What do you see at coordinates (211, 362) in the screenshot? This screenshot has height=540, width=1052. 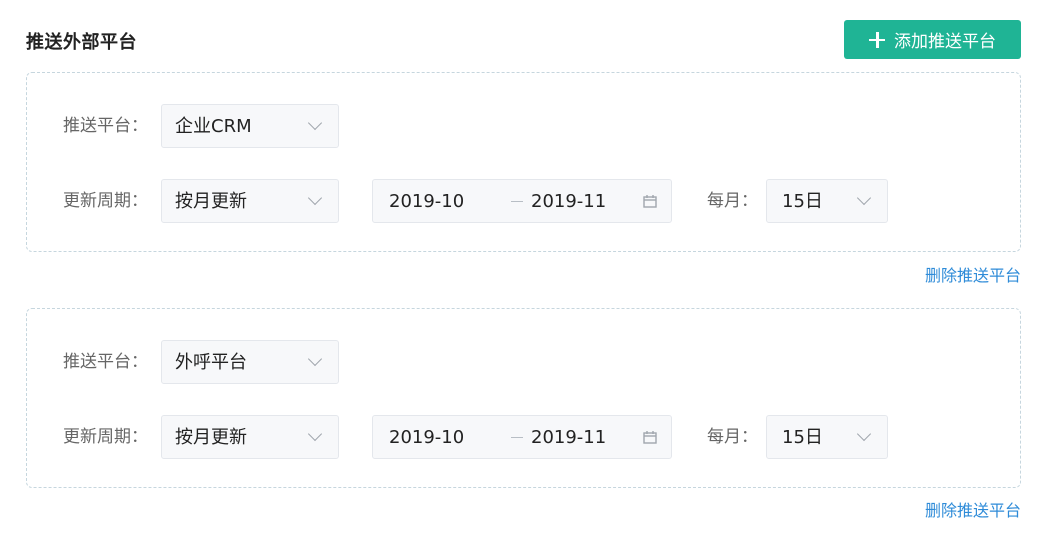 I see `platform-select-value: 外呼平台` at bounding box center [211, 362].